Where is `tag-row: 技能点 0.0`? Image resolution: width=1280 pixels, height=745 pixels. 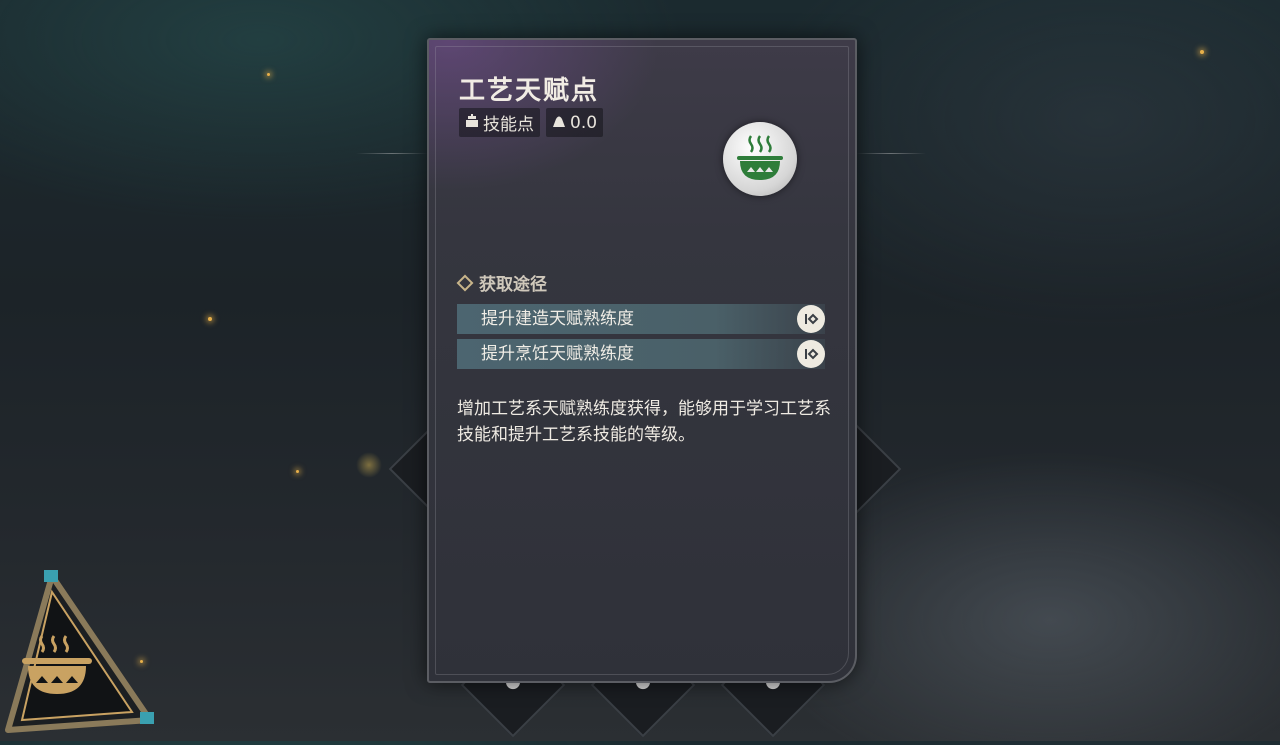
tag-row: 技能点 0.0 is located at coordinates (531, 122).